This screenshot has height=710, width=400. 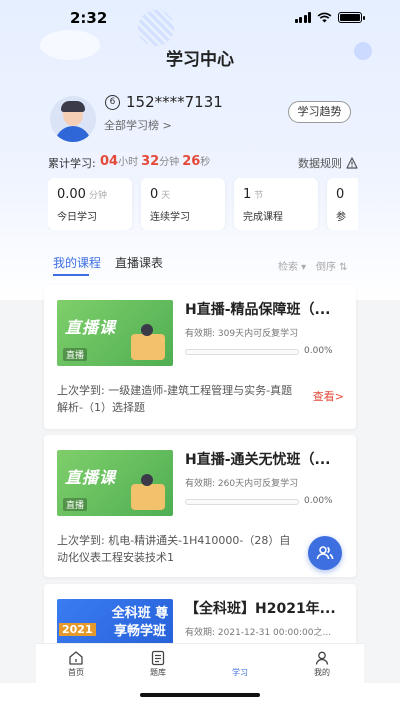 What do you see at coordinates (319, 112) in the screenshot?
I see `study-trend-button: 学习趋势` at bounding box center [319, 112].